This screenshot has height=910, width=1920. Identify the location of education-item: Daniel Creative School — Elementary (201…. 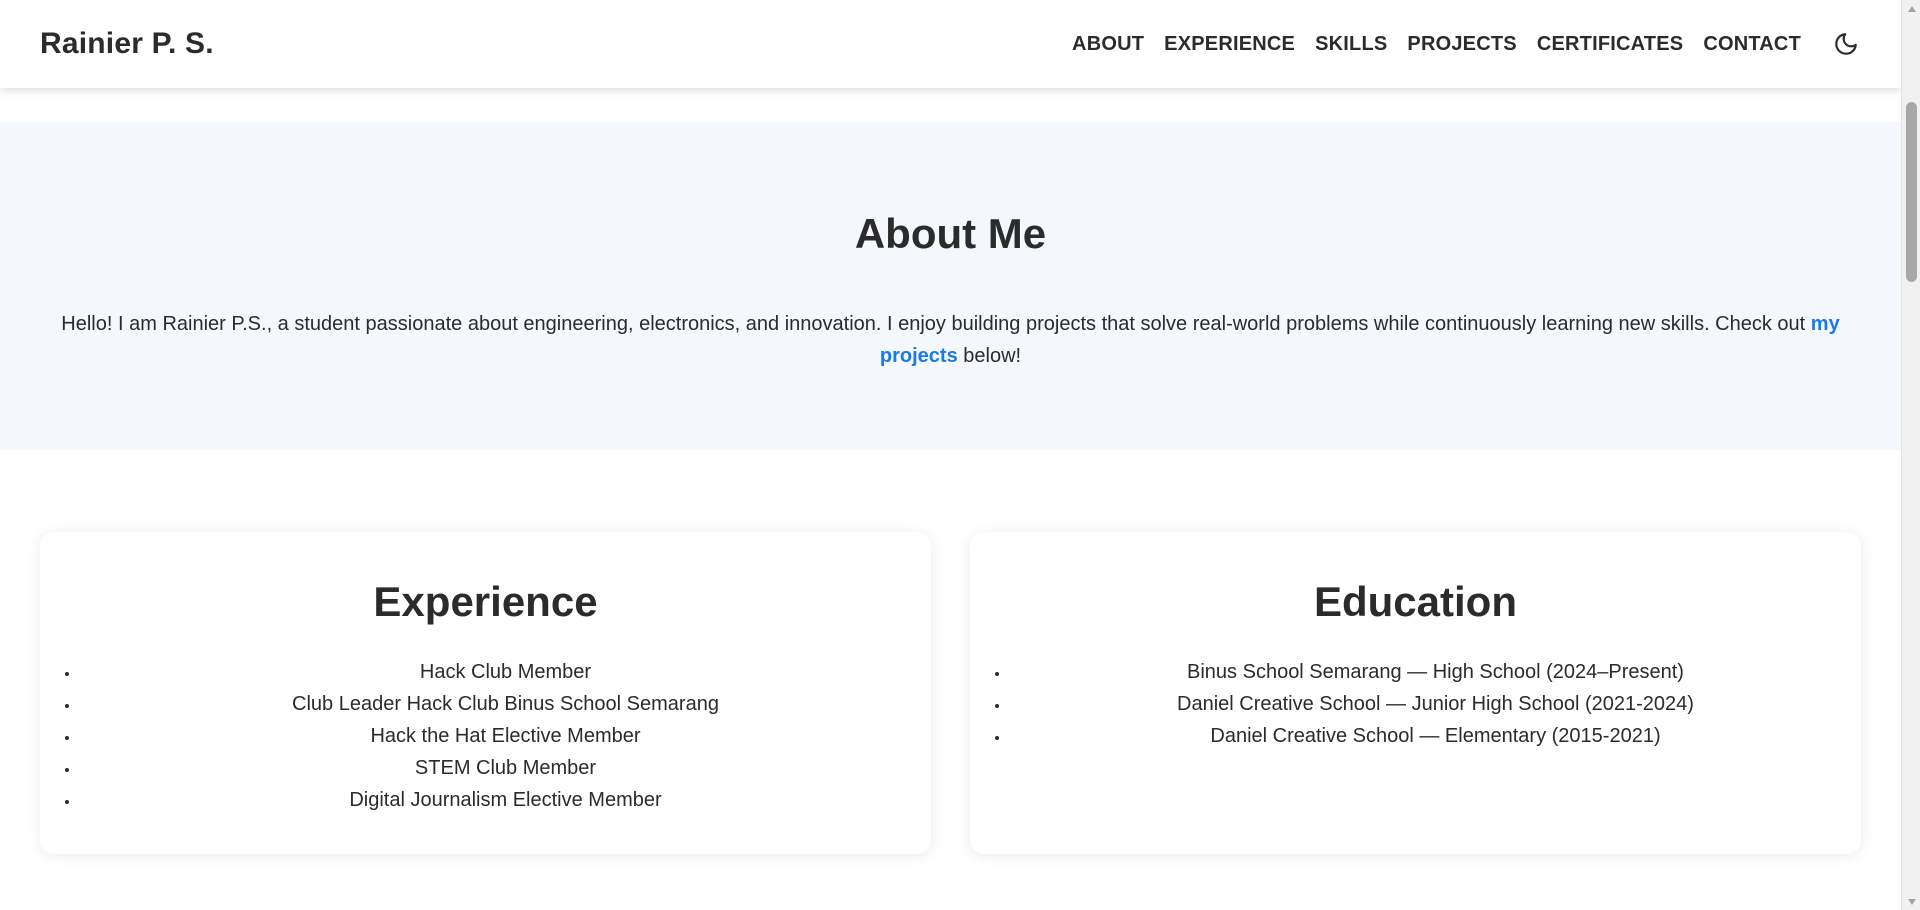
(1435, 736).